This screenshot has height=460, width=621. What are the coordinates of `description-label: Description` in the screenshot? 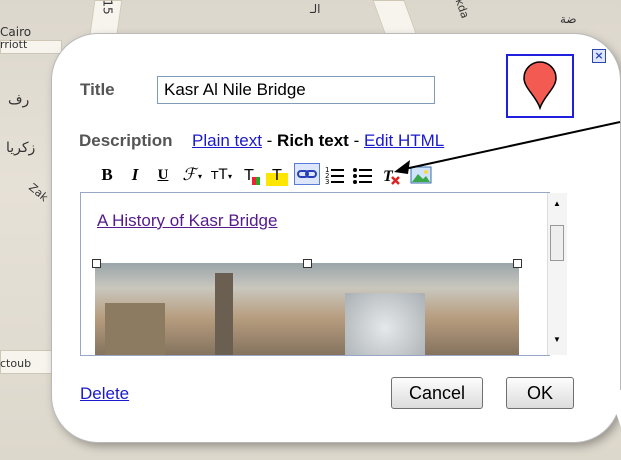 It's located at (126, 140).